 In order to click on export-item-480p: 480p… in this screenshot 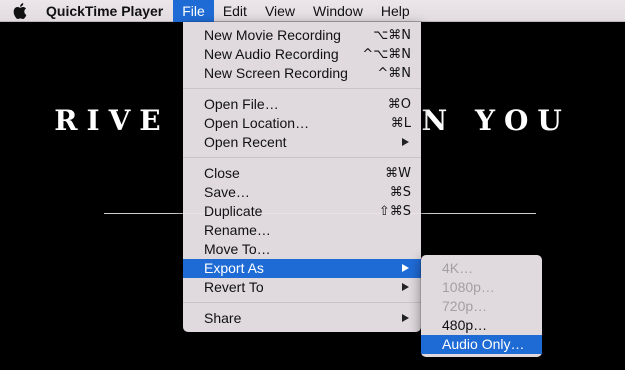, I will do `click(481, 325)`.